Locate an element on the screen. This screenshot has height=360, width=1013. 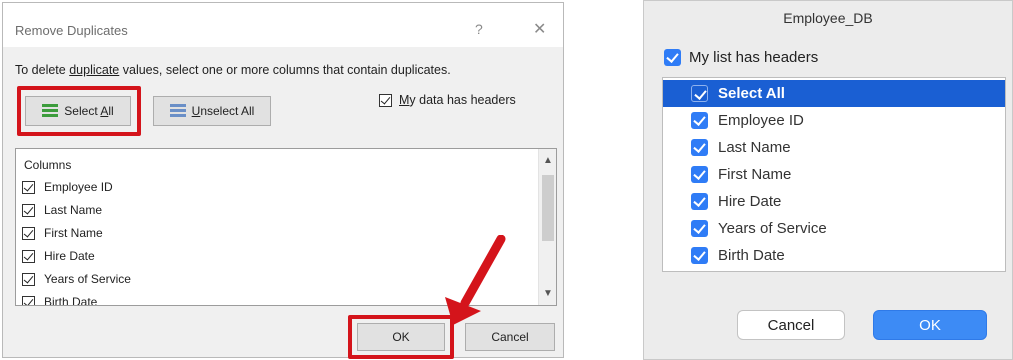
columns-header: Columns is located at coordinates (48, 165).